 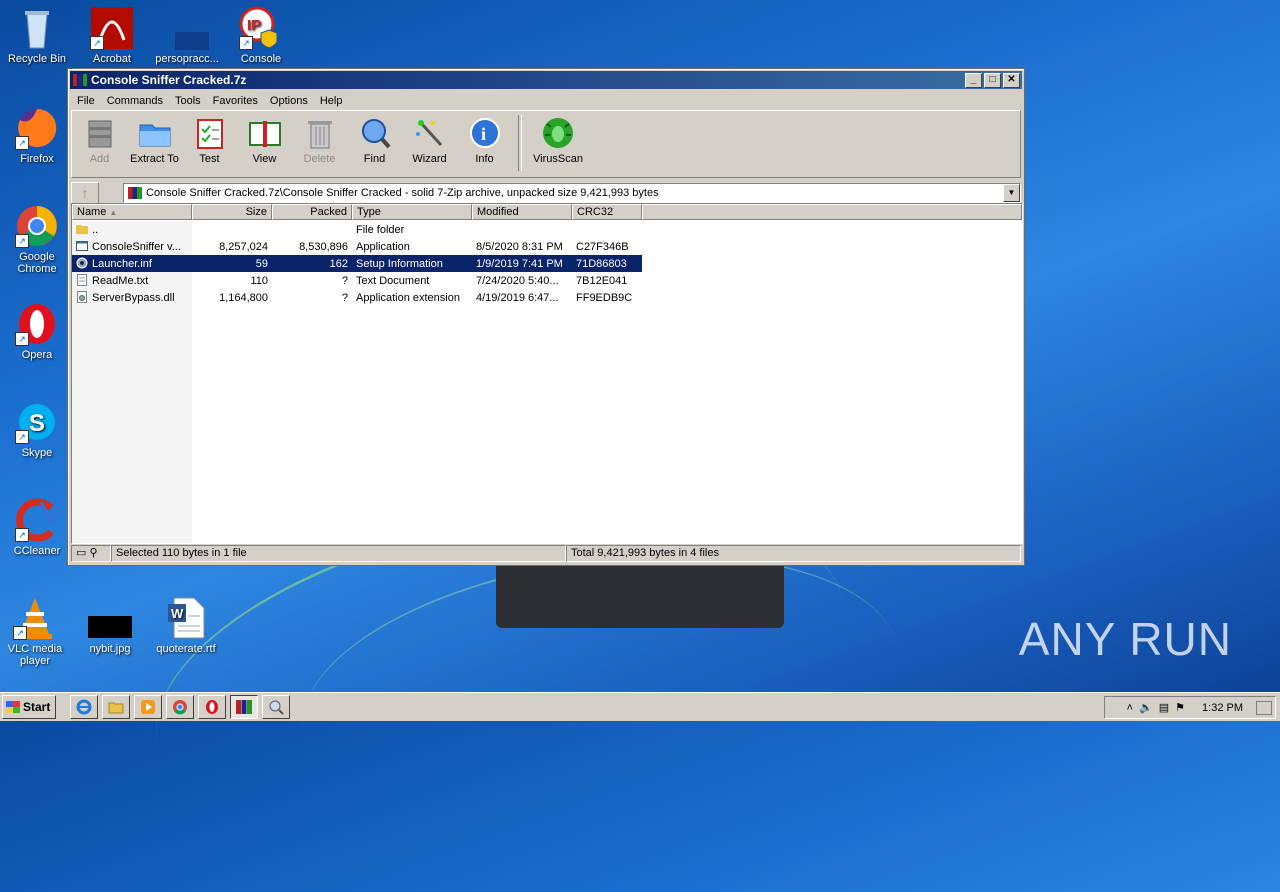 What do you see at coordinates (80, 80) in the screenshot?
I see `winrar-icon` at bounding box center [80, 80].